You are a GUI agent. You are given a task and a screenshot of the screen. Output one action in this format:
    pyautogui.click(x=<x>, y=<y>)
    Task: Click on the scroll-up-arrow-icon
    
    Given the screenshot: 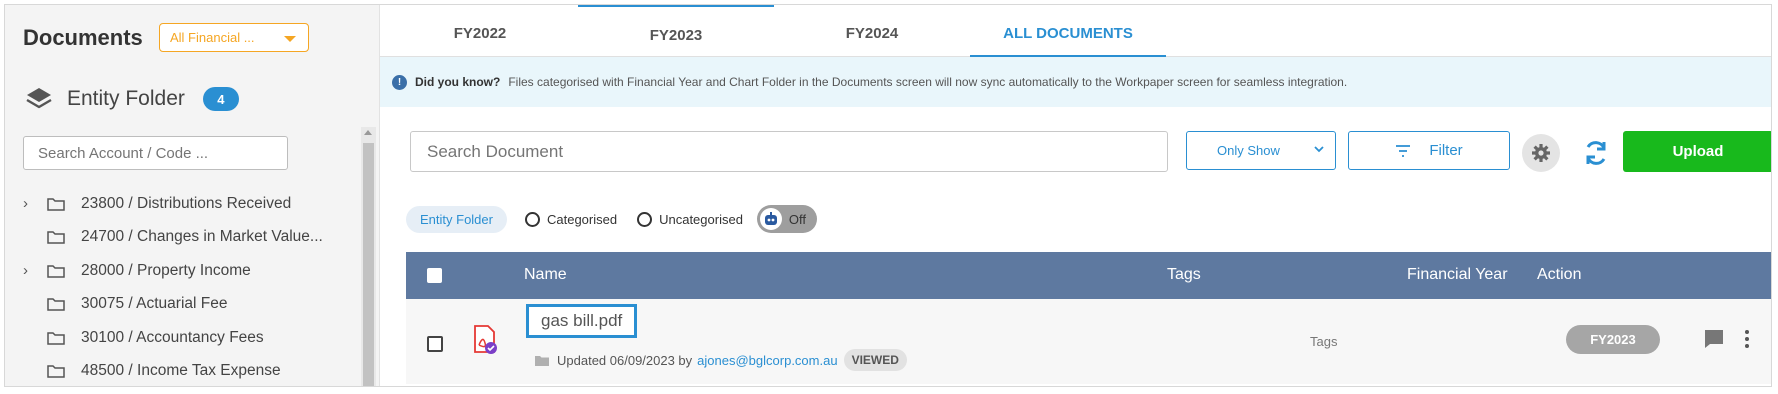 What is the action you would take?
    pyautogui.click(x=368, y=132)
    